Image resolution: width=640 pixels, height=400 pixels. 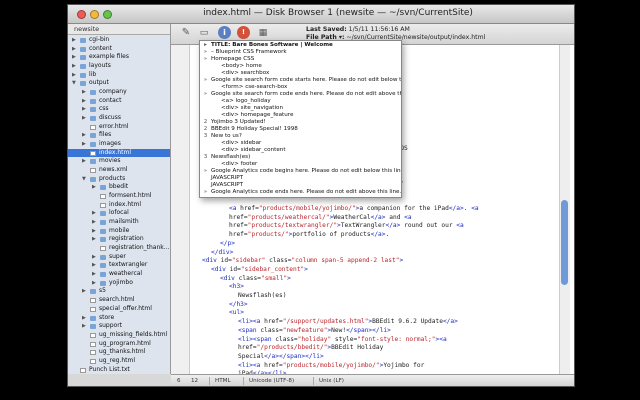 What do you see at coordinates (119, 222) in the screenshot?
I see `sidebar-item-mailsmith: ▶ mailsmith` at bounding box center [119, 222].